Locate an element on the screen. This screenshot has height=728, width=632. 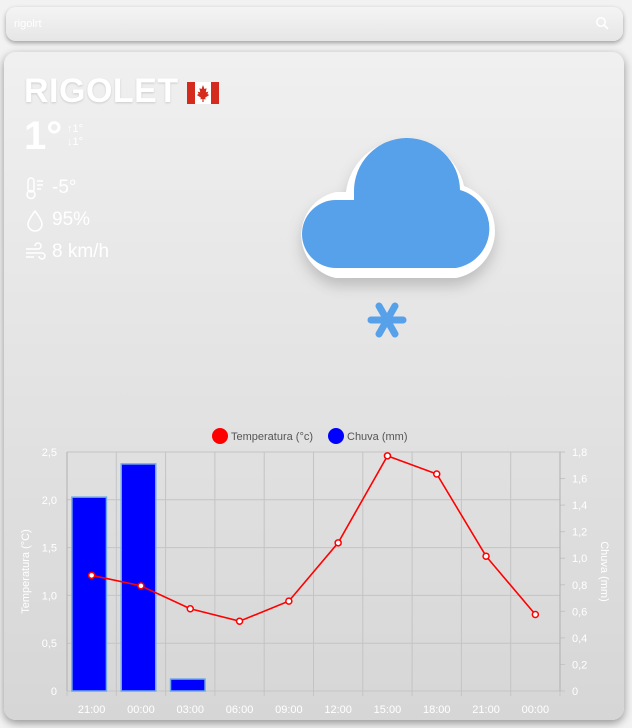
search-bar is located at coordinates (314, 24).